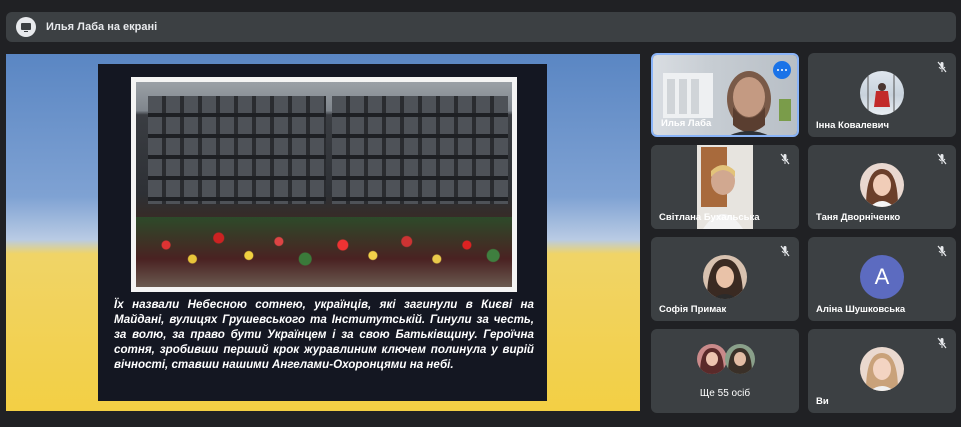  What do you see at coordinates (822, 401) in the screenshot?
I see `participant-name: Ви` at bounding box center [822, 401].